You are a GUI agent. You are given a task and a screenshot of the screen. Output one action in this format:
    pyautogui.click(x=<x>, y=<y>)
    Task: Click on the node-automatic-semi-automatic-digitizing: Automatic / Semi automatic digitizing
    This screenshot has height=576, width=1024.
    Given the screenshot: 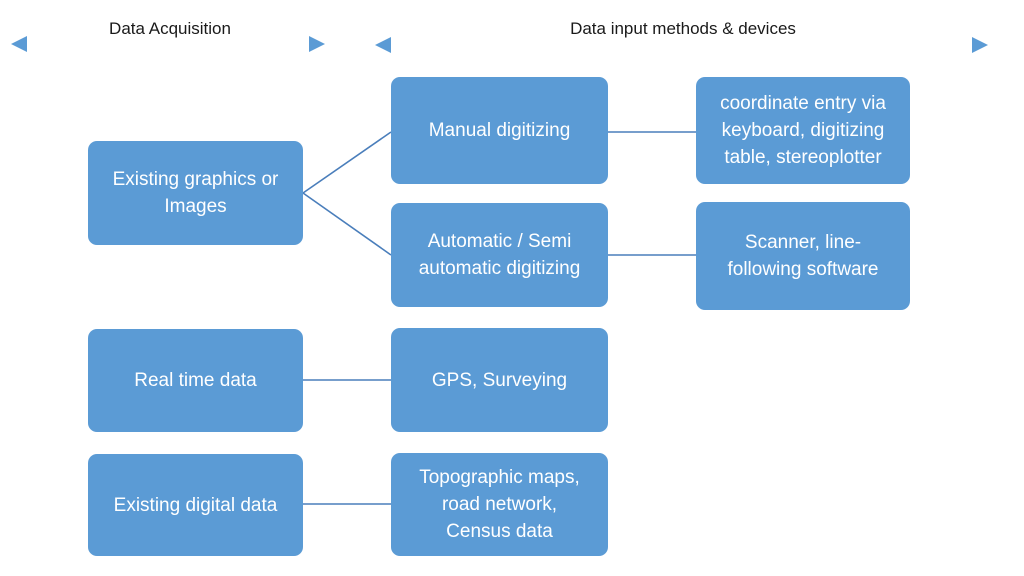 What is the action you would take?
    pyautogui.click(x=499, y=255)
    